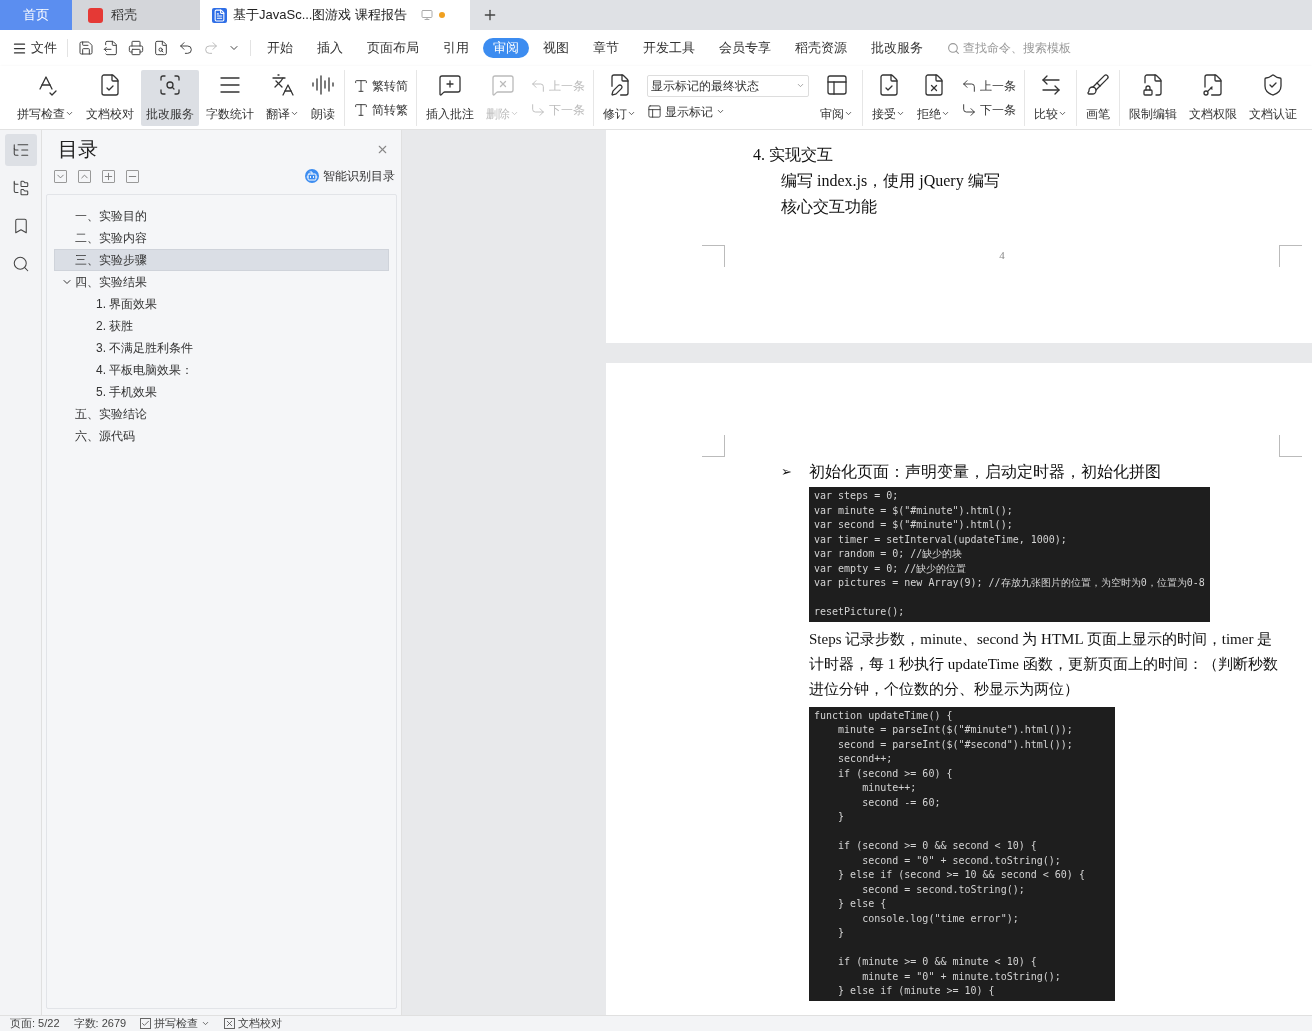 Image resolution: width=1312 pixels, height=1031 pixels. Describe the element at coordinates (937, 846) in the screenshot. I see `code-line: if (second >= 0 && second < 10) {` at that location.